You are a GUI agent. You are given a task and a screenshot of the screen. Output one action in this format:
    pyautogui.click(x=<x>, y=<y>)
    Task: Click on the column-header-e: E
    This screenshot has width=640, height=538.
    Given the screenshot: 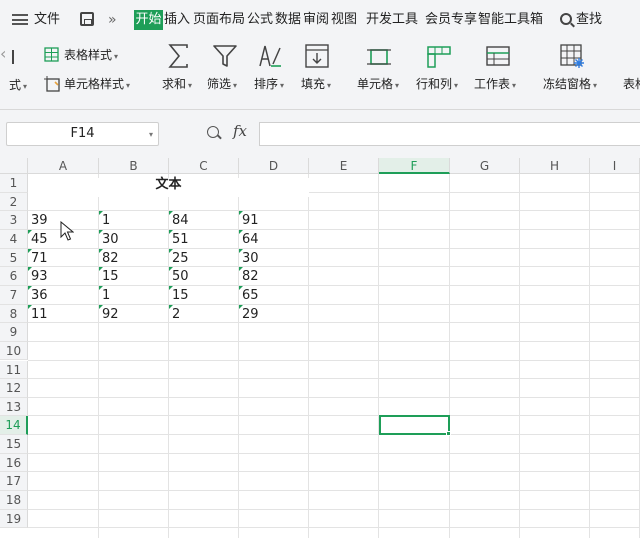 What is the action you would take?
    pyautogui.click(x=344, y=166)
    